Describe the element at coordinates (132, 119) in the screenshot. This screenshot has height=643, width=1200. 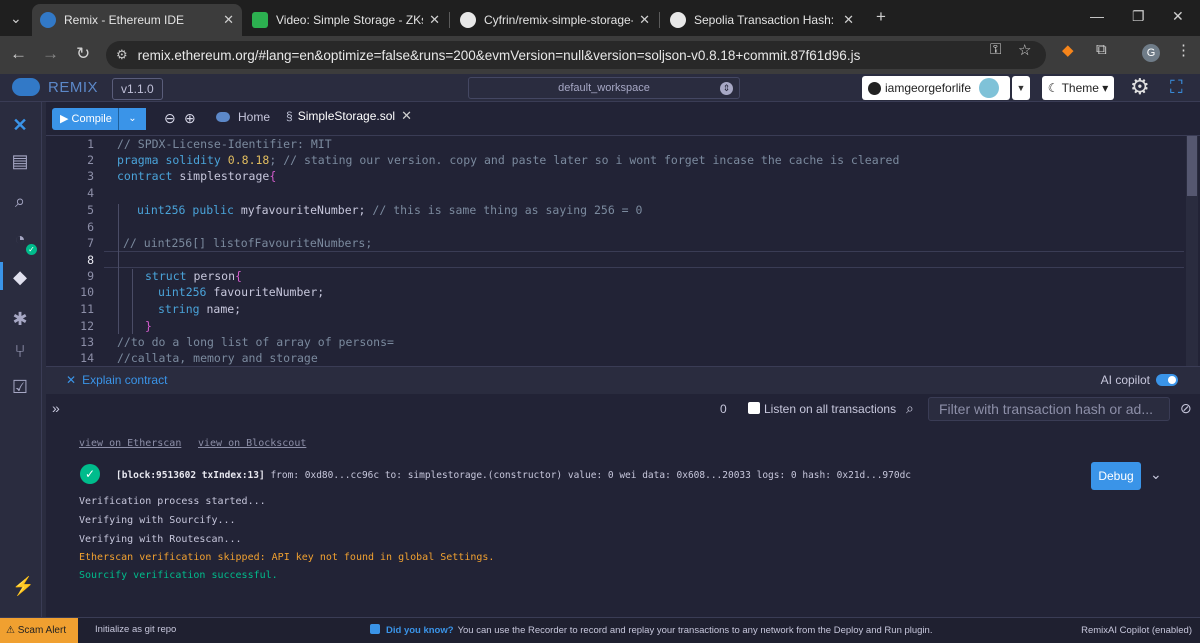
I see `compile-options-button: ⌄` at that location.